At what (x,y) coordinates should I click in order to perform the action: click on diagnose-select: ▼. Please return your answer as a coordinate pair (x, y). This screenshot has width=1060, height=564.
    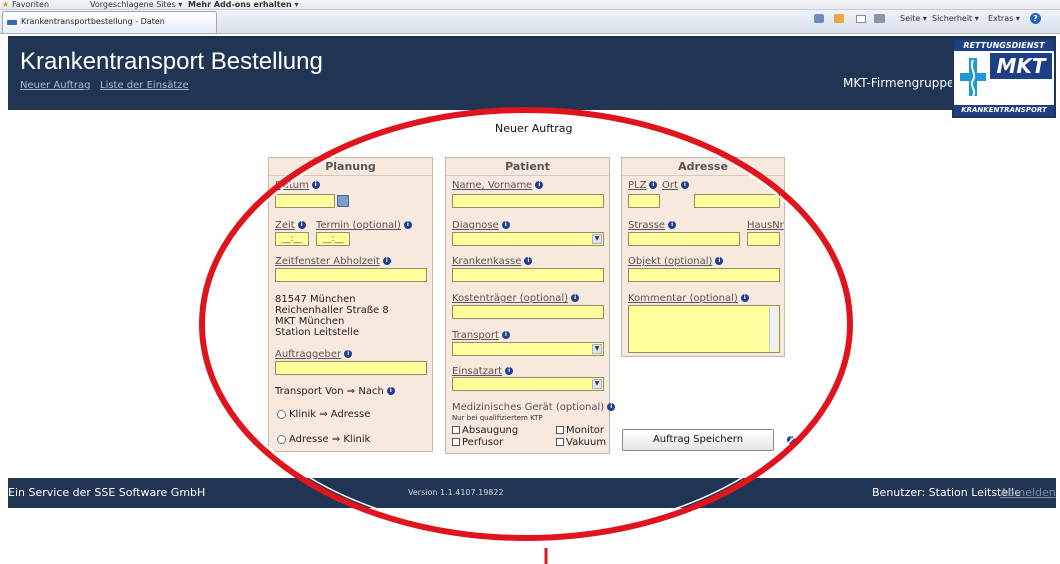
    Looking at the image, I should click on (528, 239).